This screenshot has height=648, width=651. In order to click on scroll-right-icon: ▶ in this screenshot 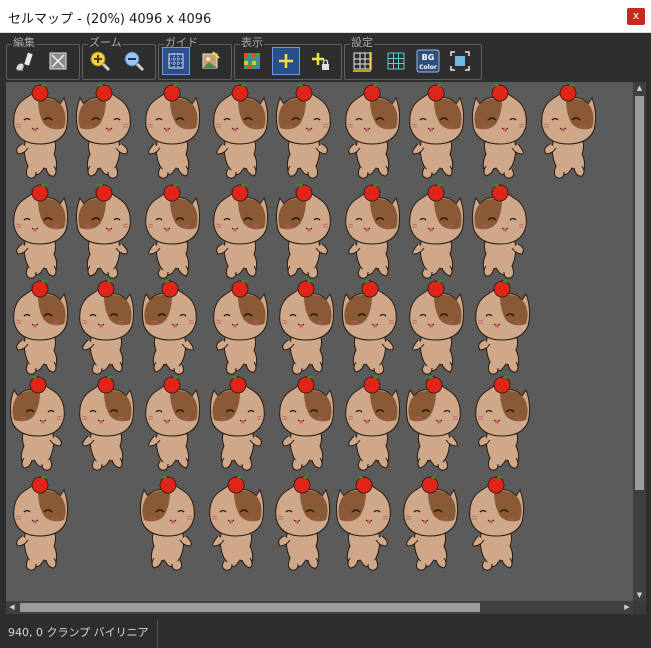, I will do `click(627, 607)`.